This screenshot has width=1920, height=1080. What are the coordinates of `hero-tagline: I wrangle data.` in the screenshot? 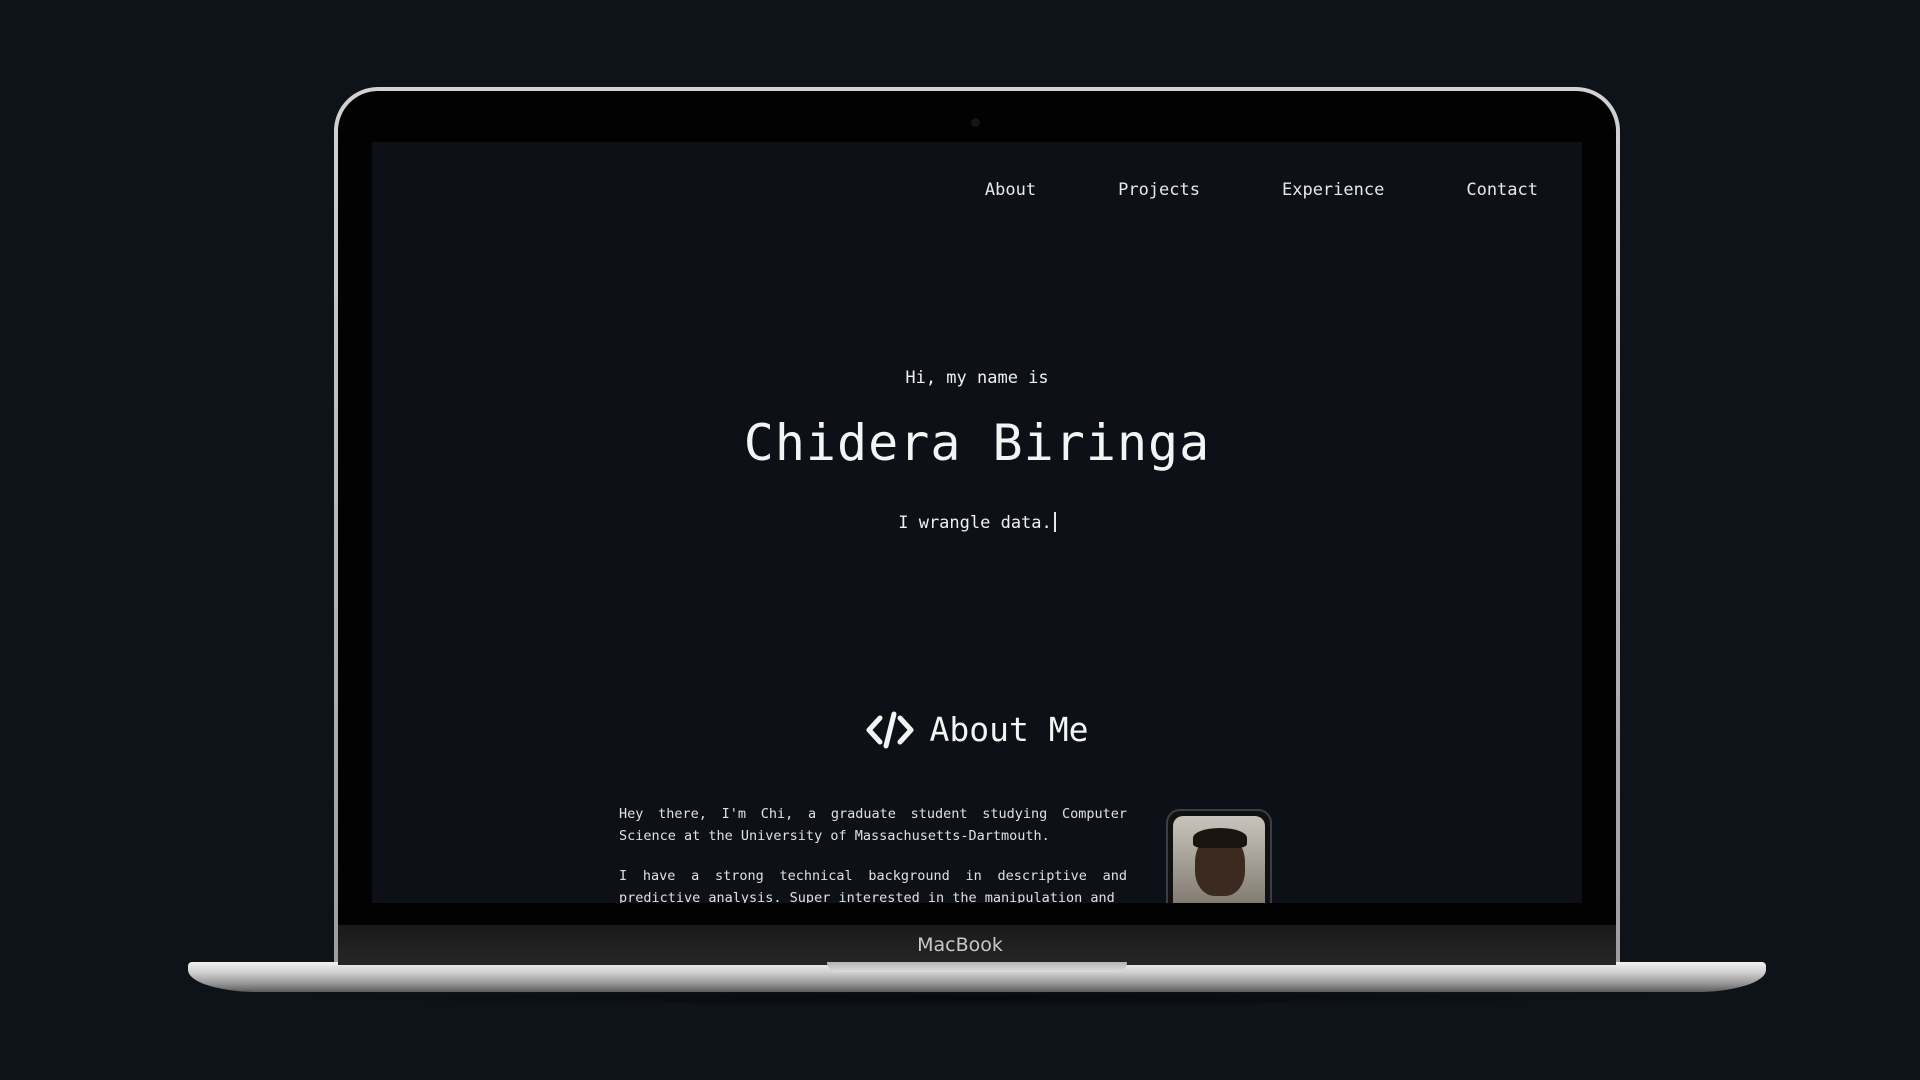 It's located at (977, 522).